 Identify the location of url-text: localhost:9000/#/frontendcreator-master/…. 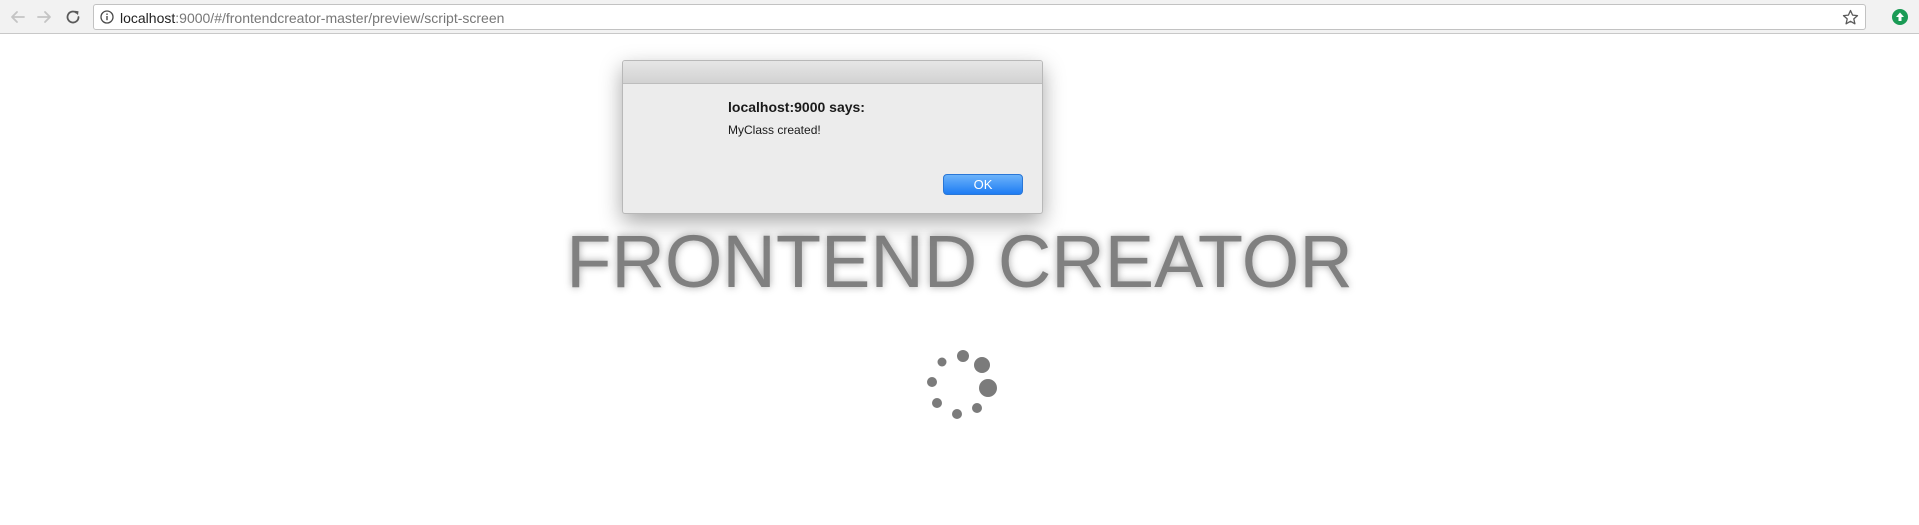
(312, 18).